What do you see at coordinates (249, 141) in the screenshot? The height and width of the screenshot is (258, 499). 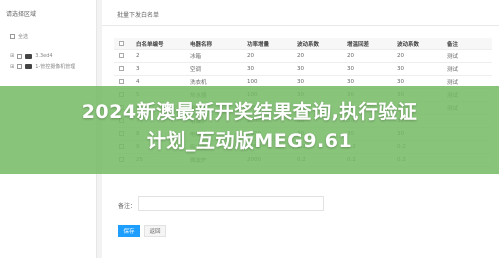 I see `banner-line-2: 计划_互动版MEG9.61` at bounding box center [249, 141].